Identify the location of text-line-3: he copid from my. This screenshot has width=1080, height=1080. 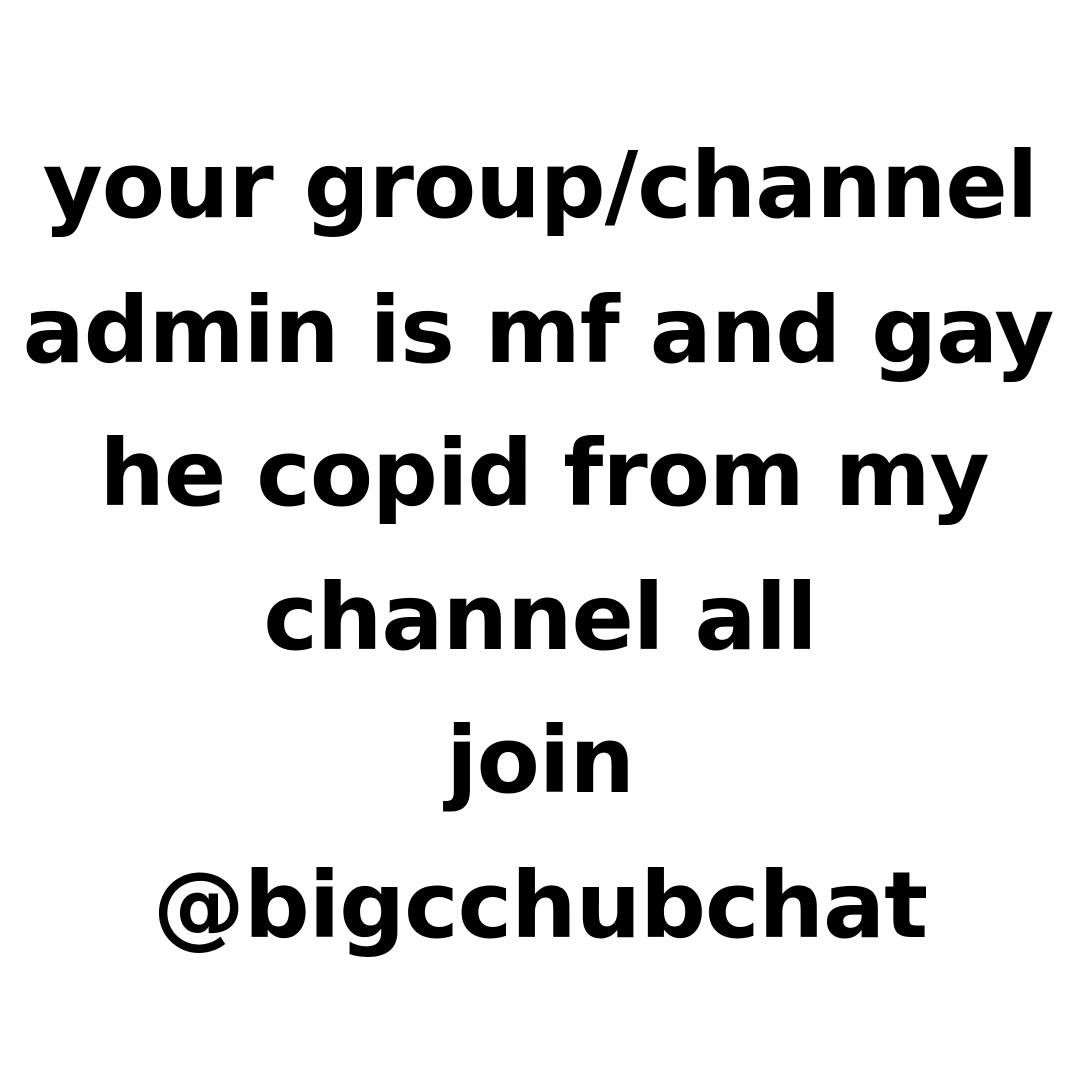
(544, 473).